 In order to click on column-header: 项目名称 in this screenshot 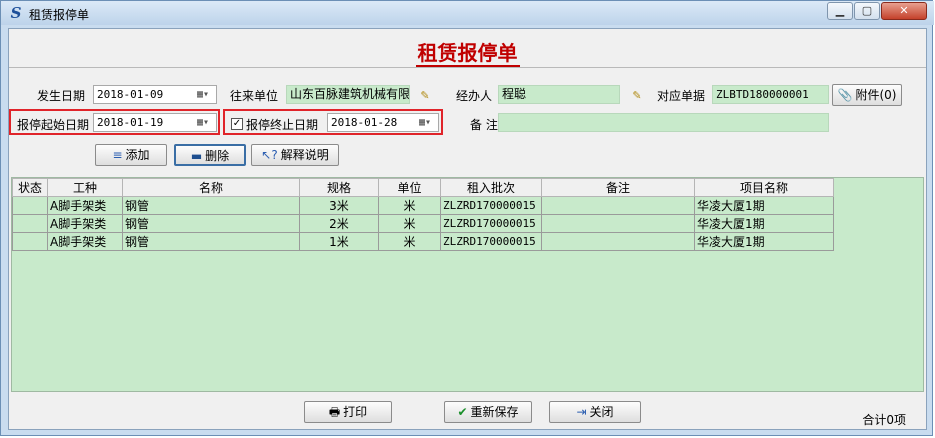, I will do `click(764, 187)`.